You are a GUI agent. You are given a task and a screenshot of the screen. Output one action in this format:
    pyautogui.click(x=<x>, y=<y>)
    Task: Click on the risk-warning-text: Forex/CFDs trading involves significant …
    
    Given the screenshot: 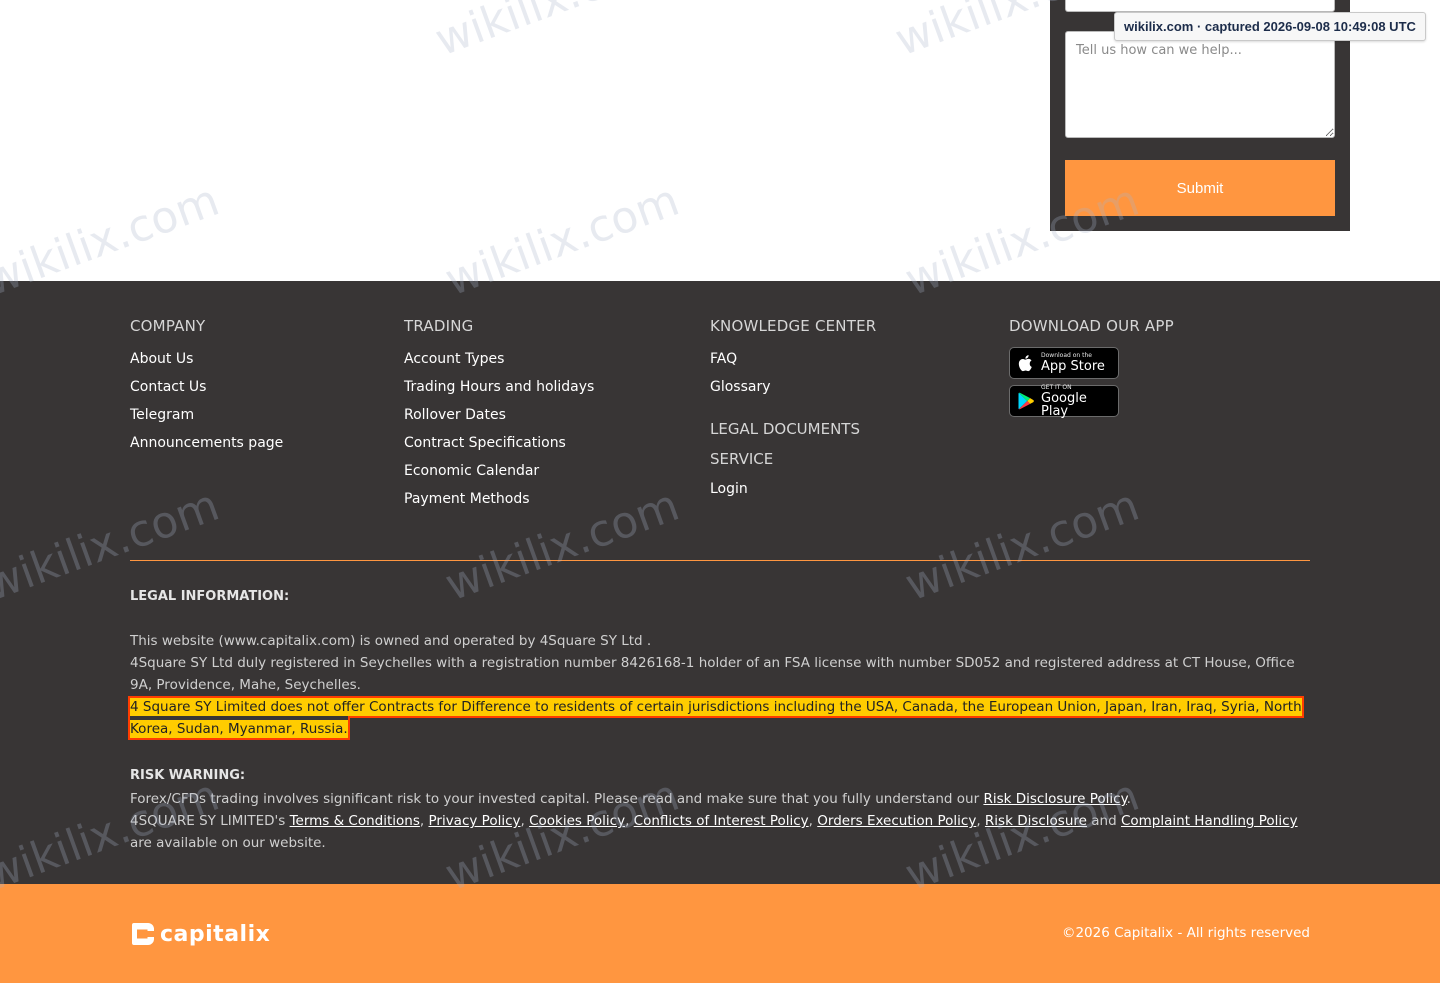 What is the action you would take?
    pyautogui.click(x=714, y=821)
    